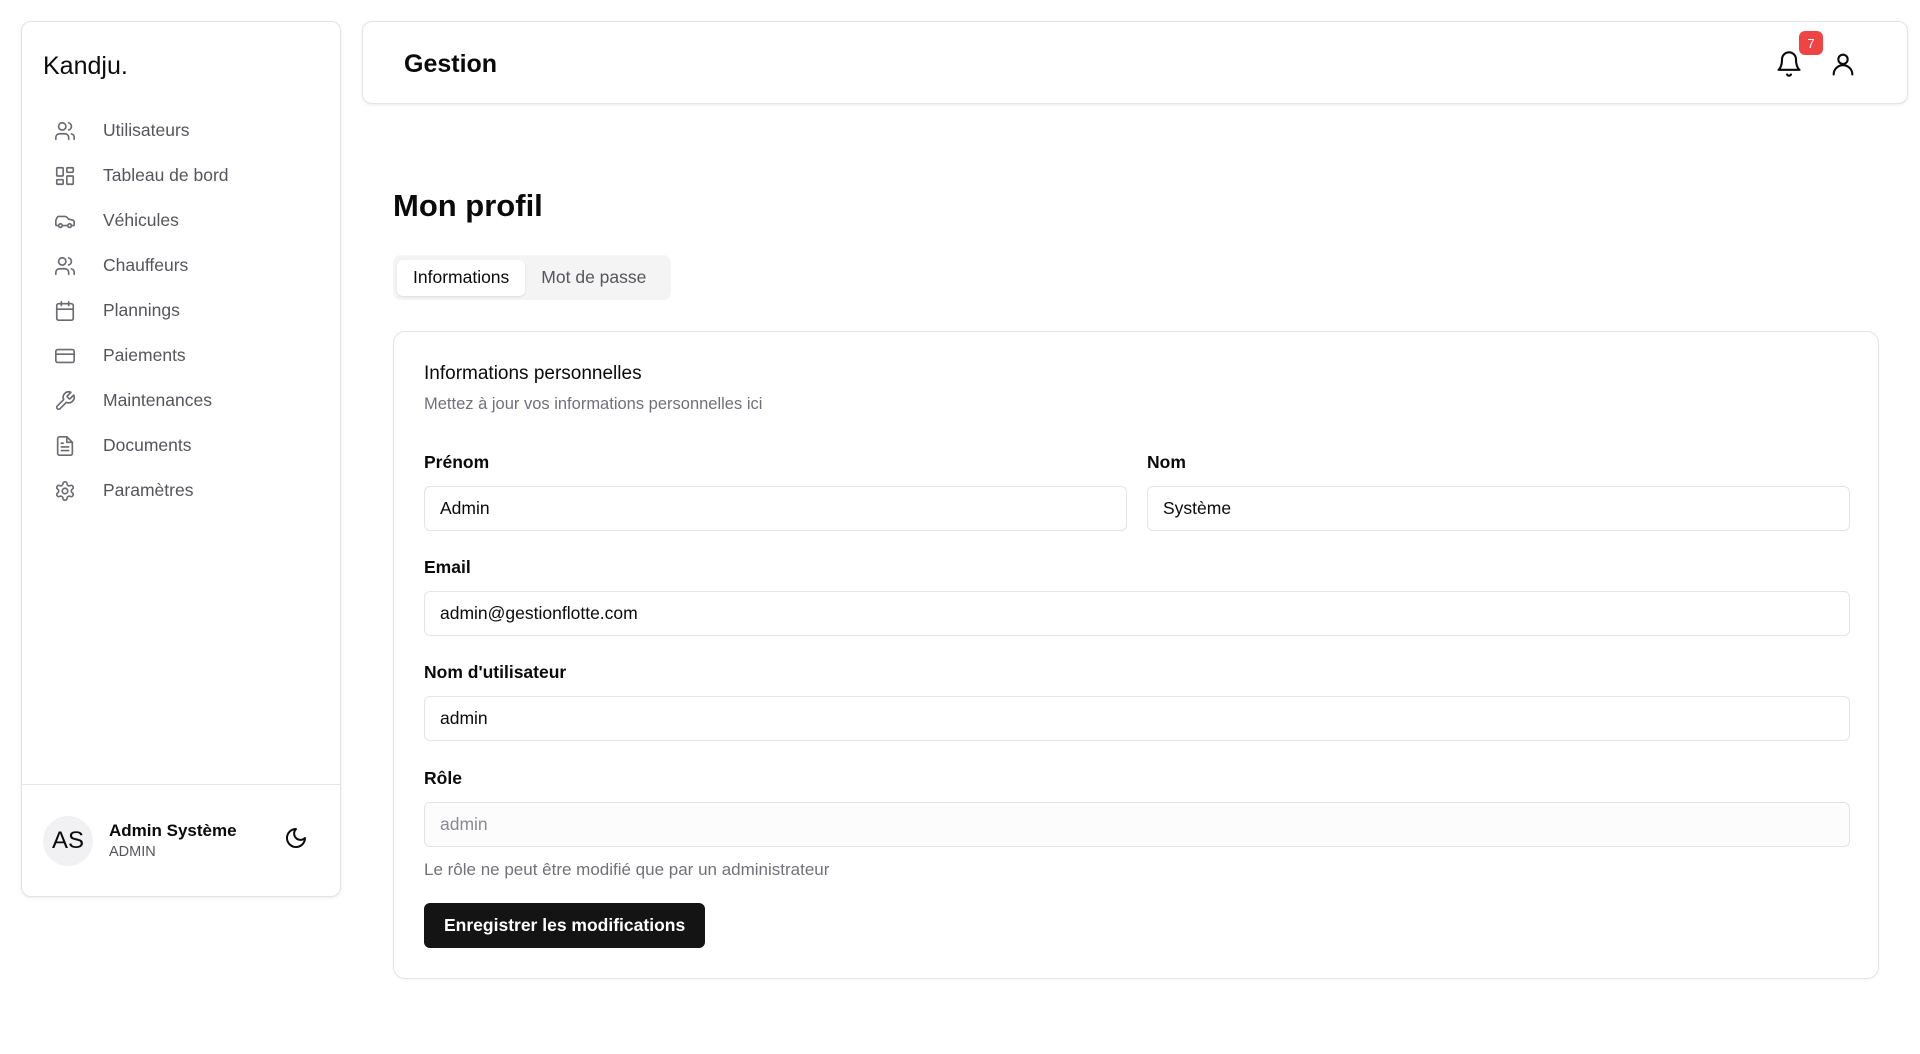  Describe the element at coordinates (447, 567) in the screenshot. I see `email-label: Email` at that location.